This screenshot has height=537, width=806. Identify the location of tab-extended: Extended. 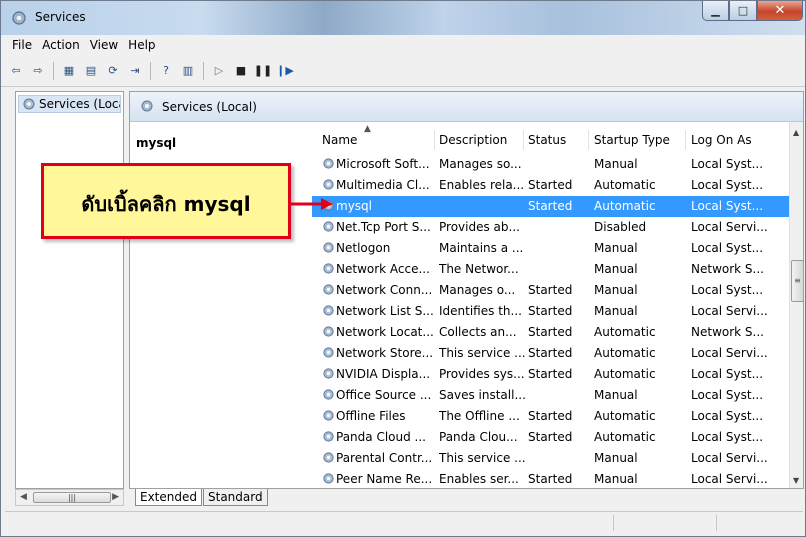
(168, 497).